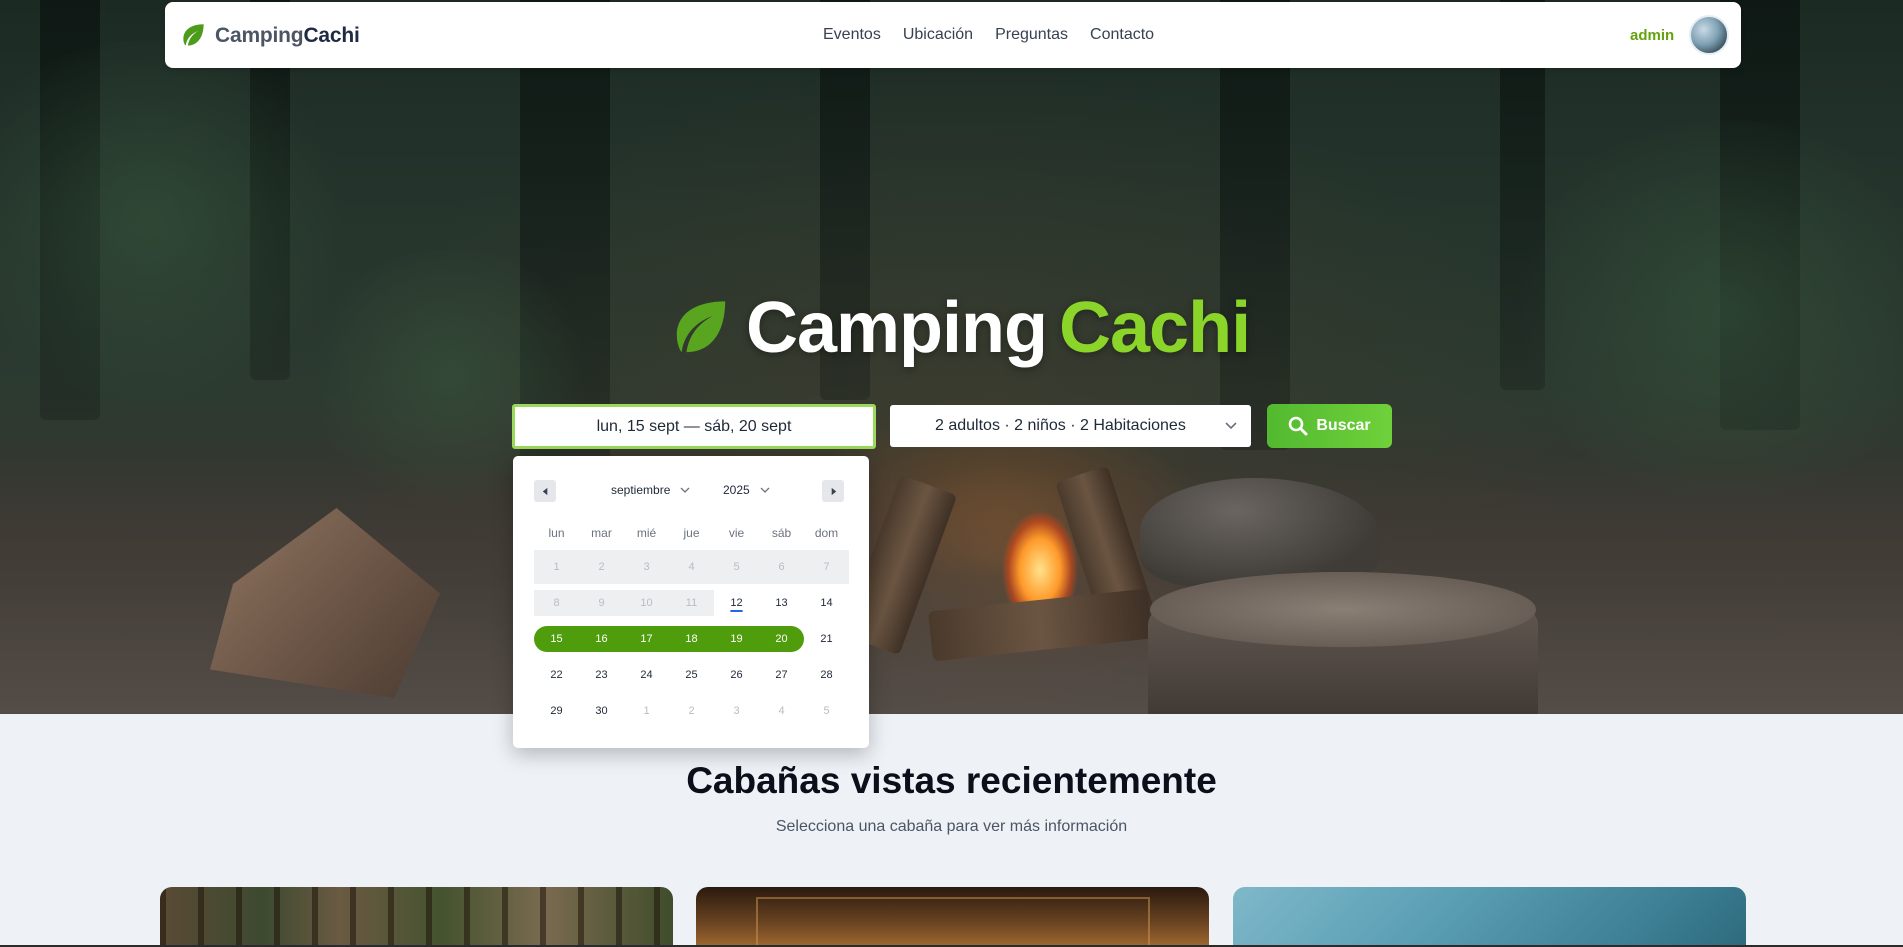 This screenshot has height=947, width=1903. Describe the element at coordinates (1155, 328) in the screenshot. I see `hero-title-cachi: Cachi` at that location.